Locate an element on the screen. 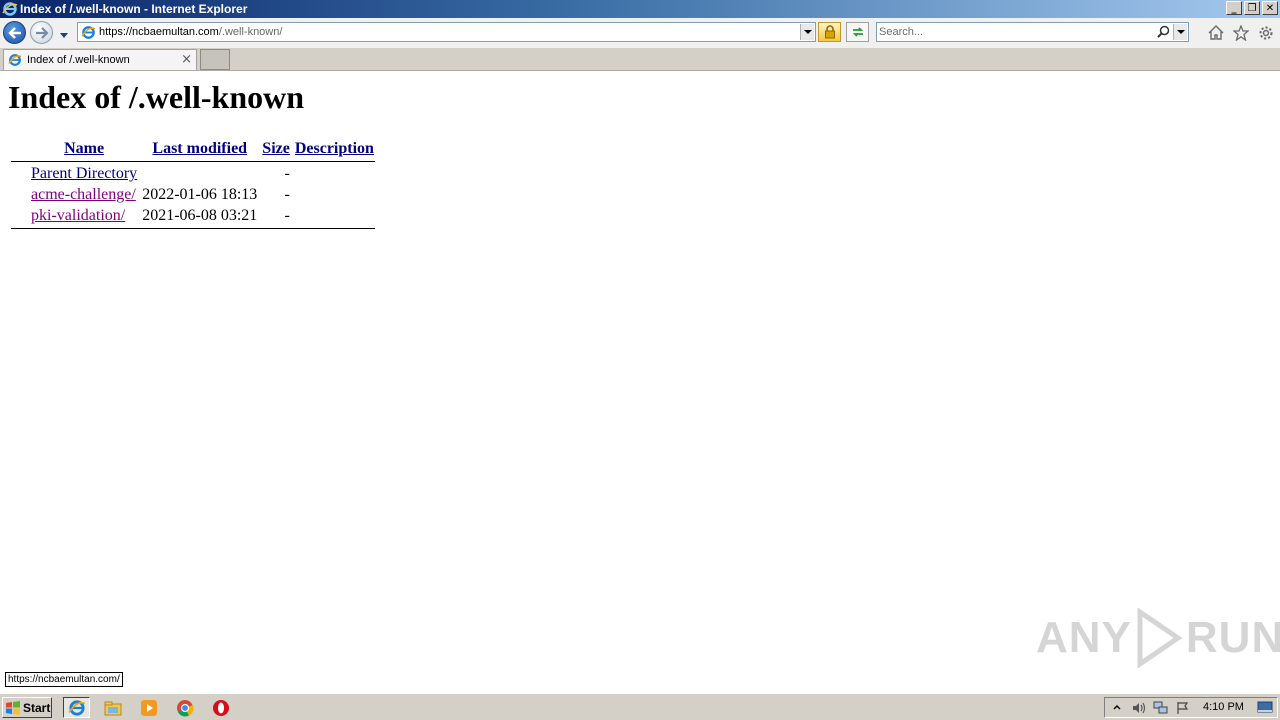 This screenshot has height=720, width=1280. start-label: Start is located at coordinates (37, 707).